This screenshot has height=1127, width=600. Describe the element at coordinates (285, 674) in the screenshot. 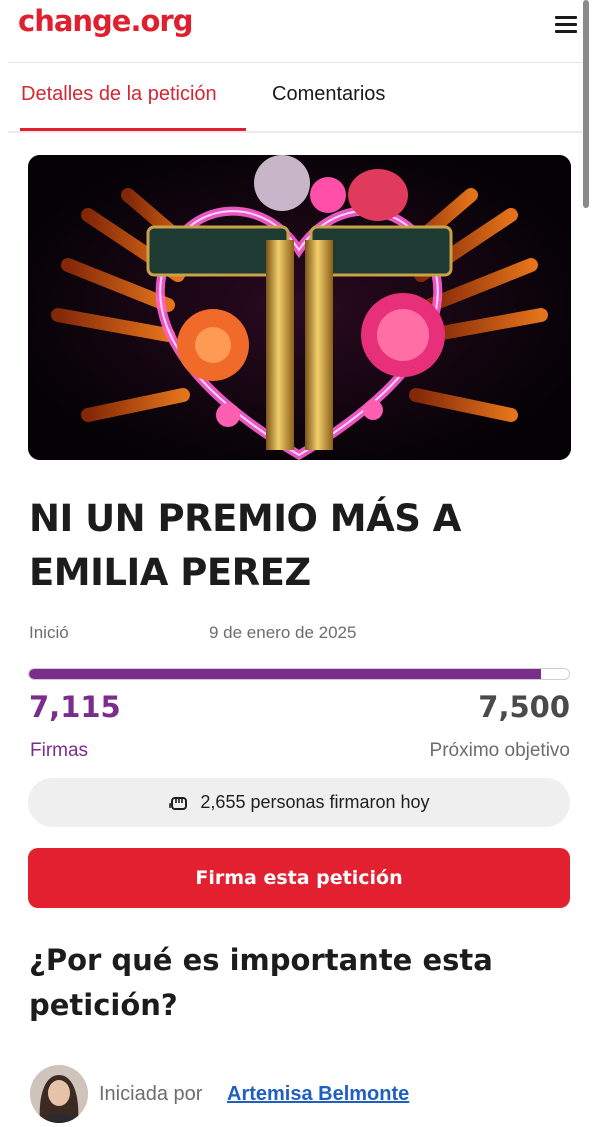

I see `signature-progress-fill` at that location.